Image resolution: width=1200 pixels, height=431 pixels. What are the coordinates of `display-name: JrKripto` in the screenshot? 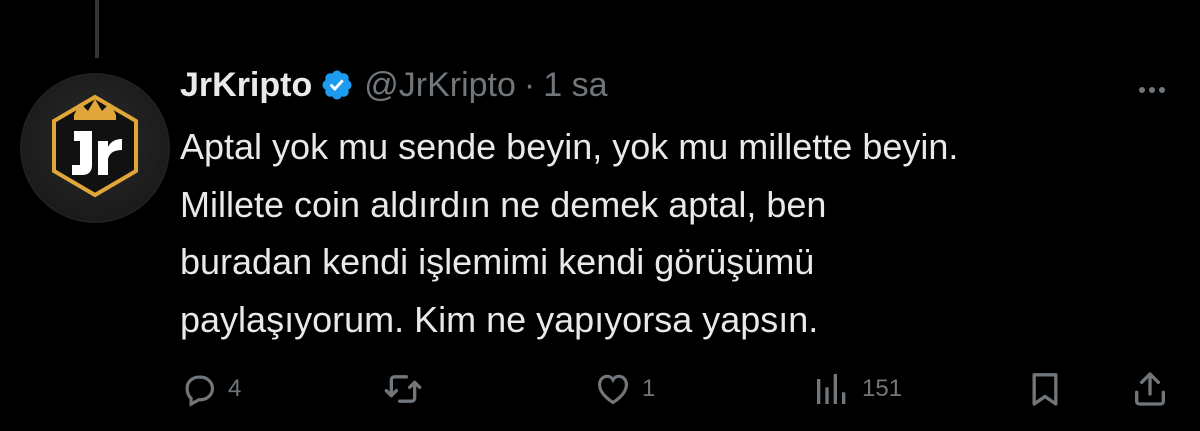 It's located at (246, 85).